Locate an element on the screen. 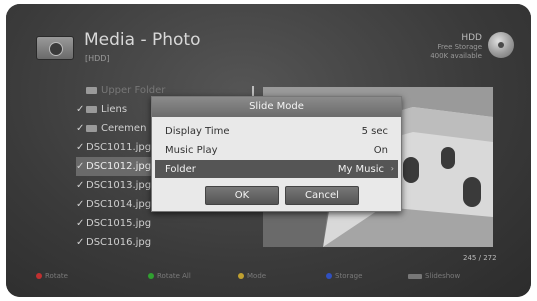  counter-current: 245 is located at coordinates (470, 258).